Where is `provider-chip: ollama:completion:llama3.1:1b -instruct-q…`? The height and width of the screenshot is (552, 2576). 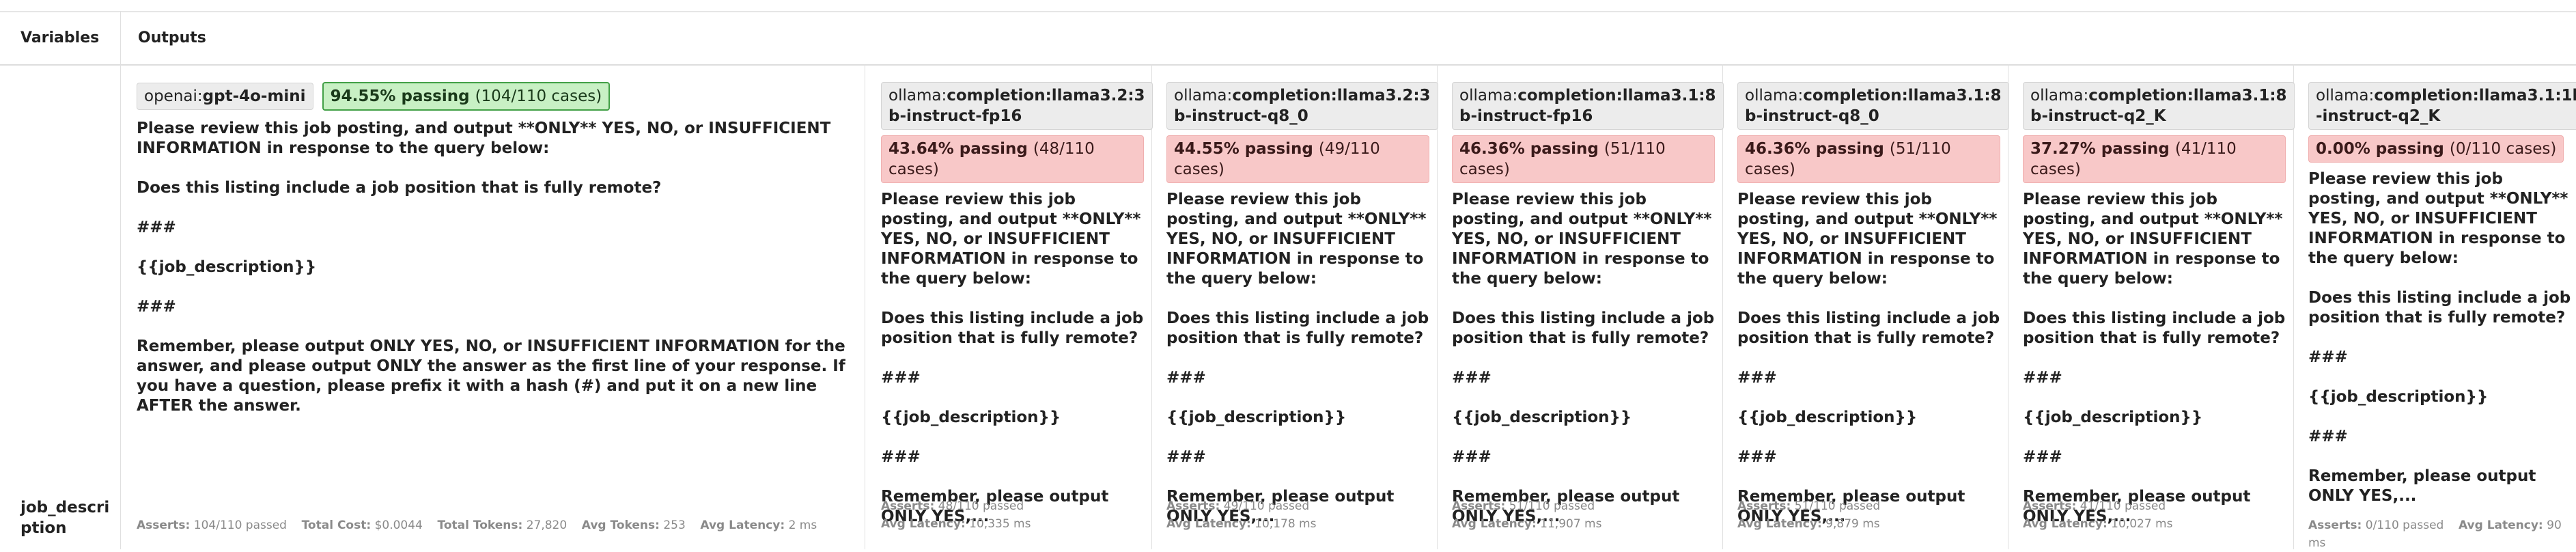 provider-chip: ollama:completion:llama3.1:1b -instruct-q… is located at coordinates (2442, 106).